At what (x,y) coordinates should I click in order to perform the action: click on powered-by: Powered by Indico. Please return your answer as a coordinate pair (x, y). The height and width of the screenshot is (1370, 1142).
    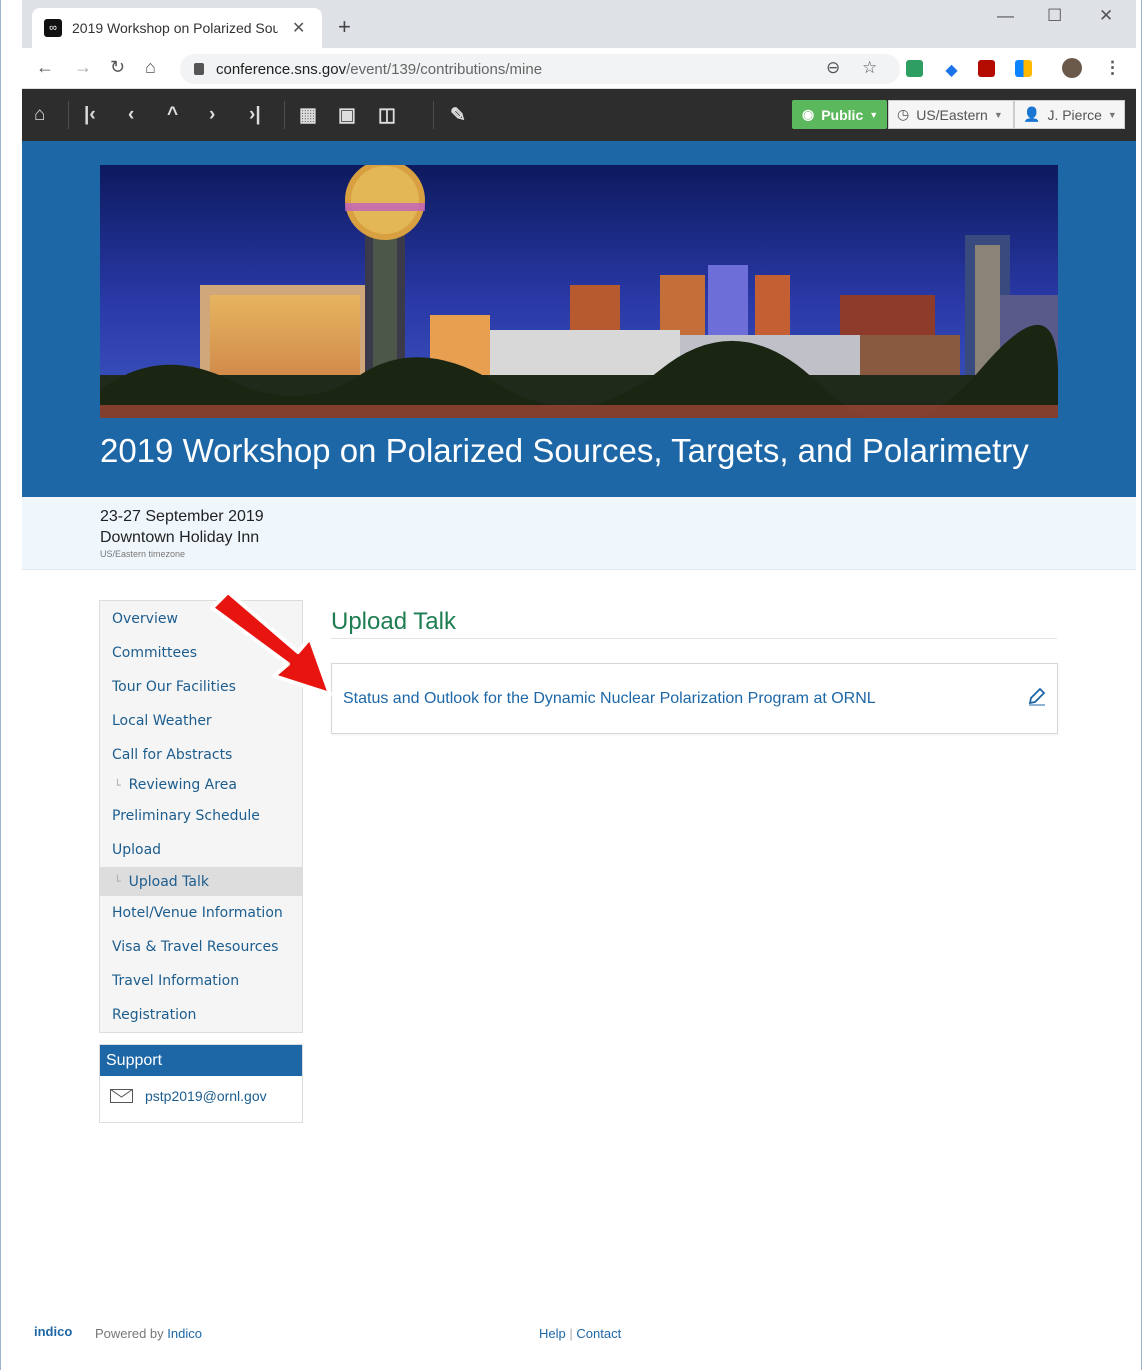
    Looking at the image, I should click on (148, 1333).